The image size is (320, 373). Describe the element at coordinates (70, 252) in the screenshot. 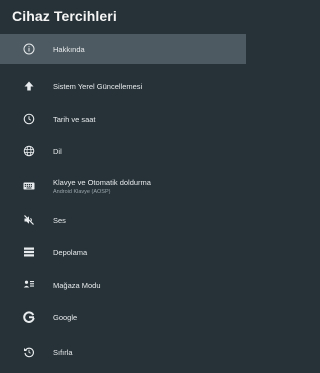

I see `menu-item-label: Depolama` at that location.